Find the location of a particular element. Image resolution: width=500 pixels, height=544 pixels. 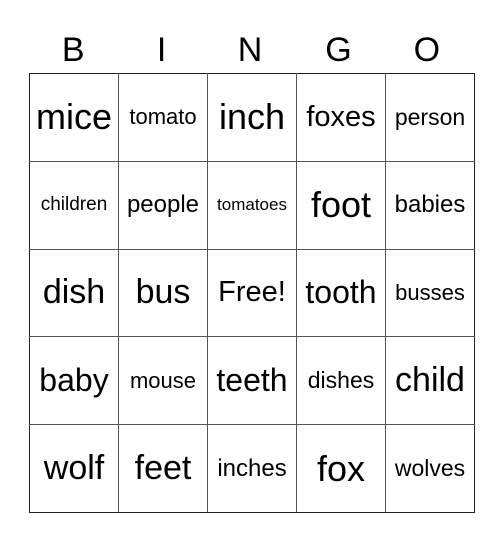

bingo-cell: tomatoes is located at coordinates (252, 205).